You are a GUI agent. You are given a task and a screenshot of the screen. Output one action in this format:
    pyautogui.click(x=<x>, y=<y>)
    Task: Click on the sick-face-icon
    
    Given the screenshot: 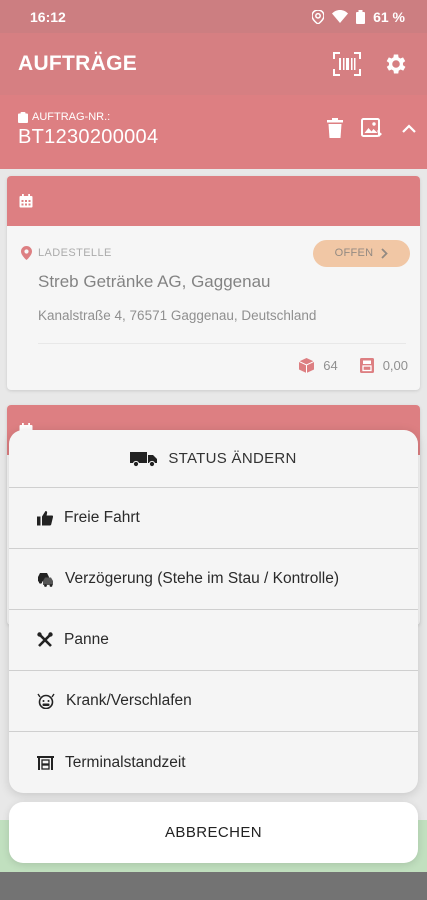 What is the action you would take?
    pyautogui.click(x=46, y=701)
    